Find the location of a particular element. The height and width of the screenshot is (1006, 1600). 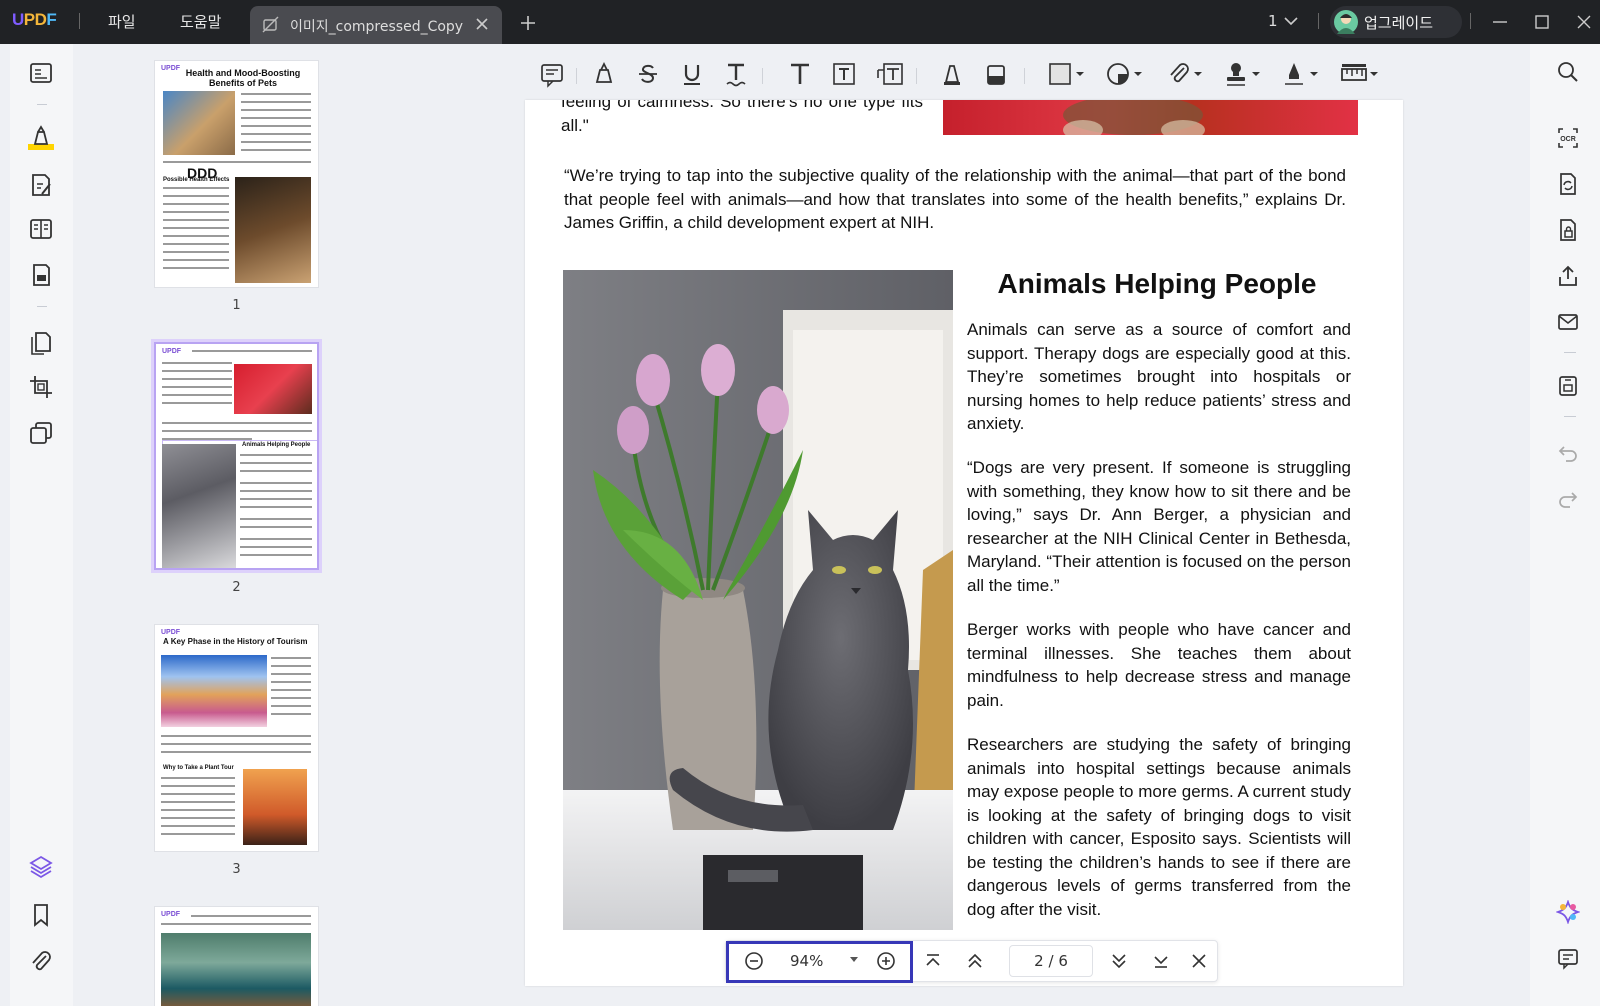

reader-mode-icon is located at coordinates (41, 73).